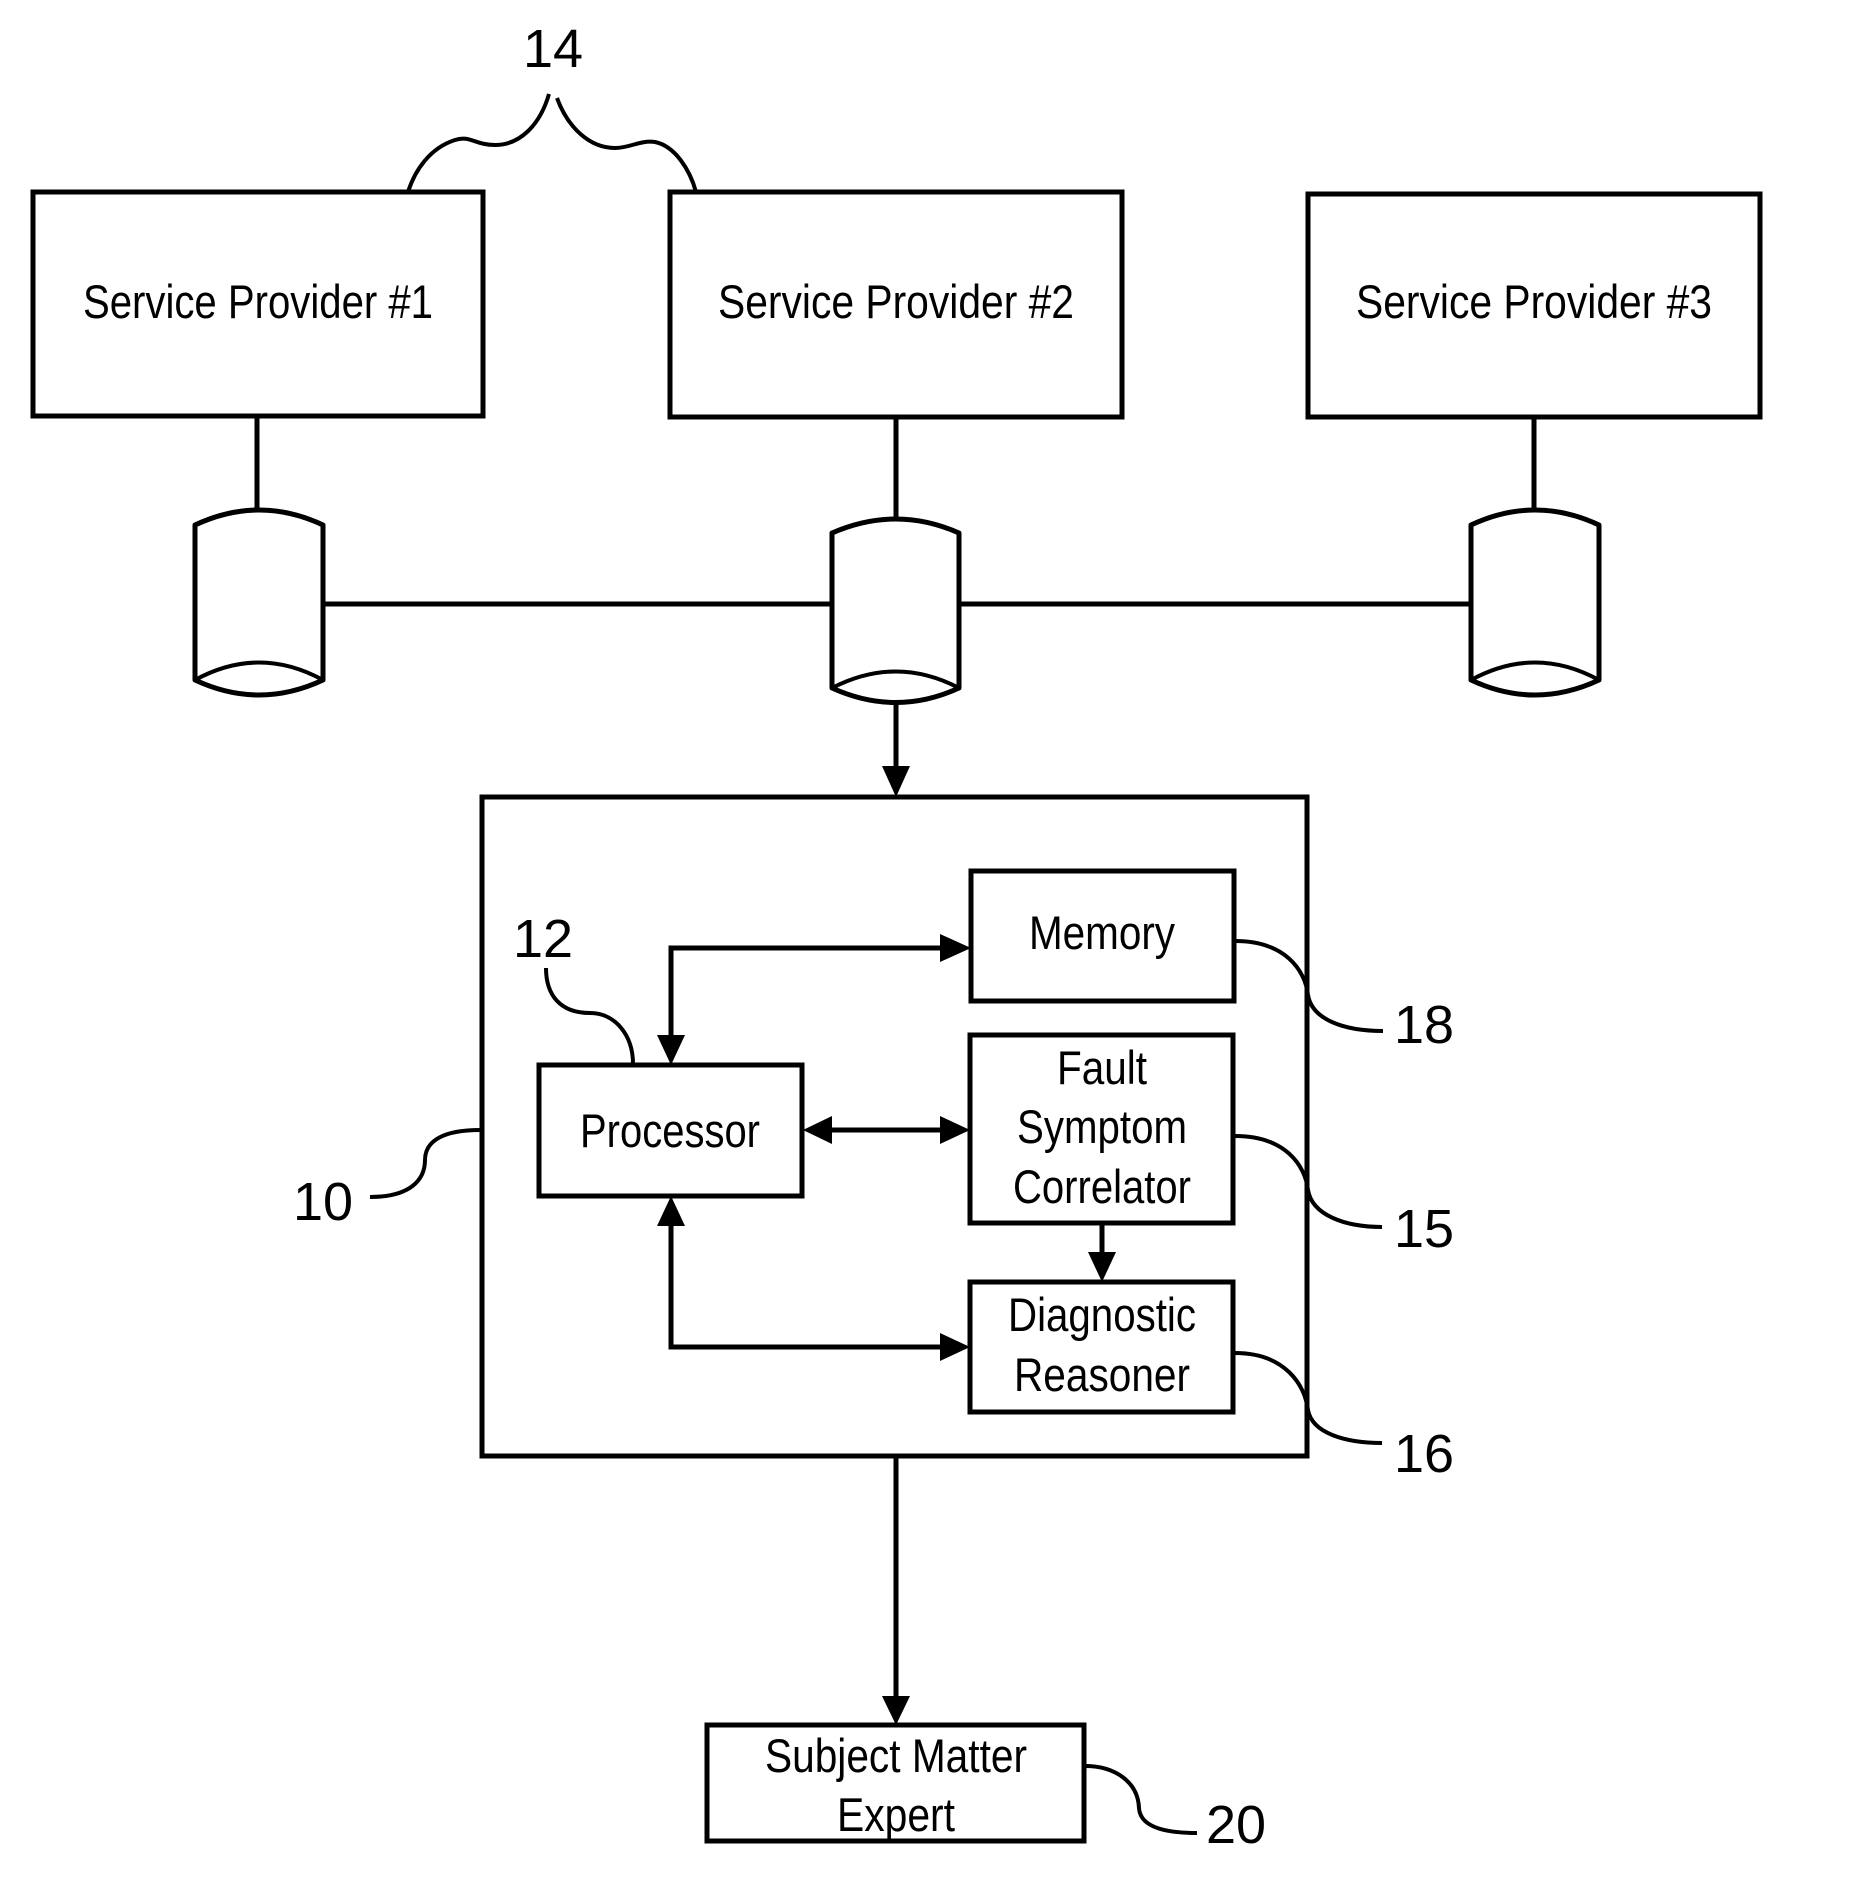 This screenshot has width=1872, height=1904. I want to click on diagnostic-reasoner-label-line-1: Diagnostic, so click(1102, 1314).